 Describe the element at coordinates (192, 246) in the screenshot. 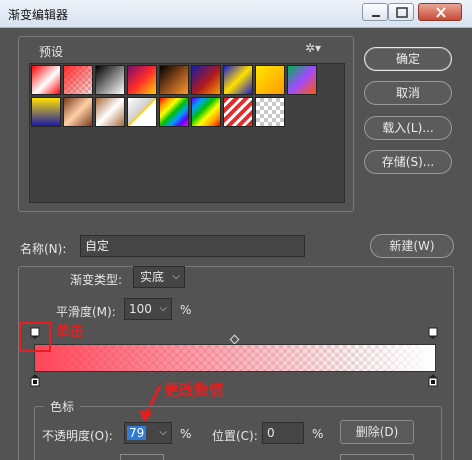

I see `name-field: 自定` at that location.